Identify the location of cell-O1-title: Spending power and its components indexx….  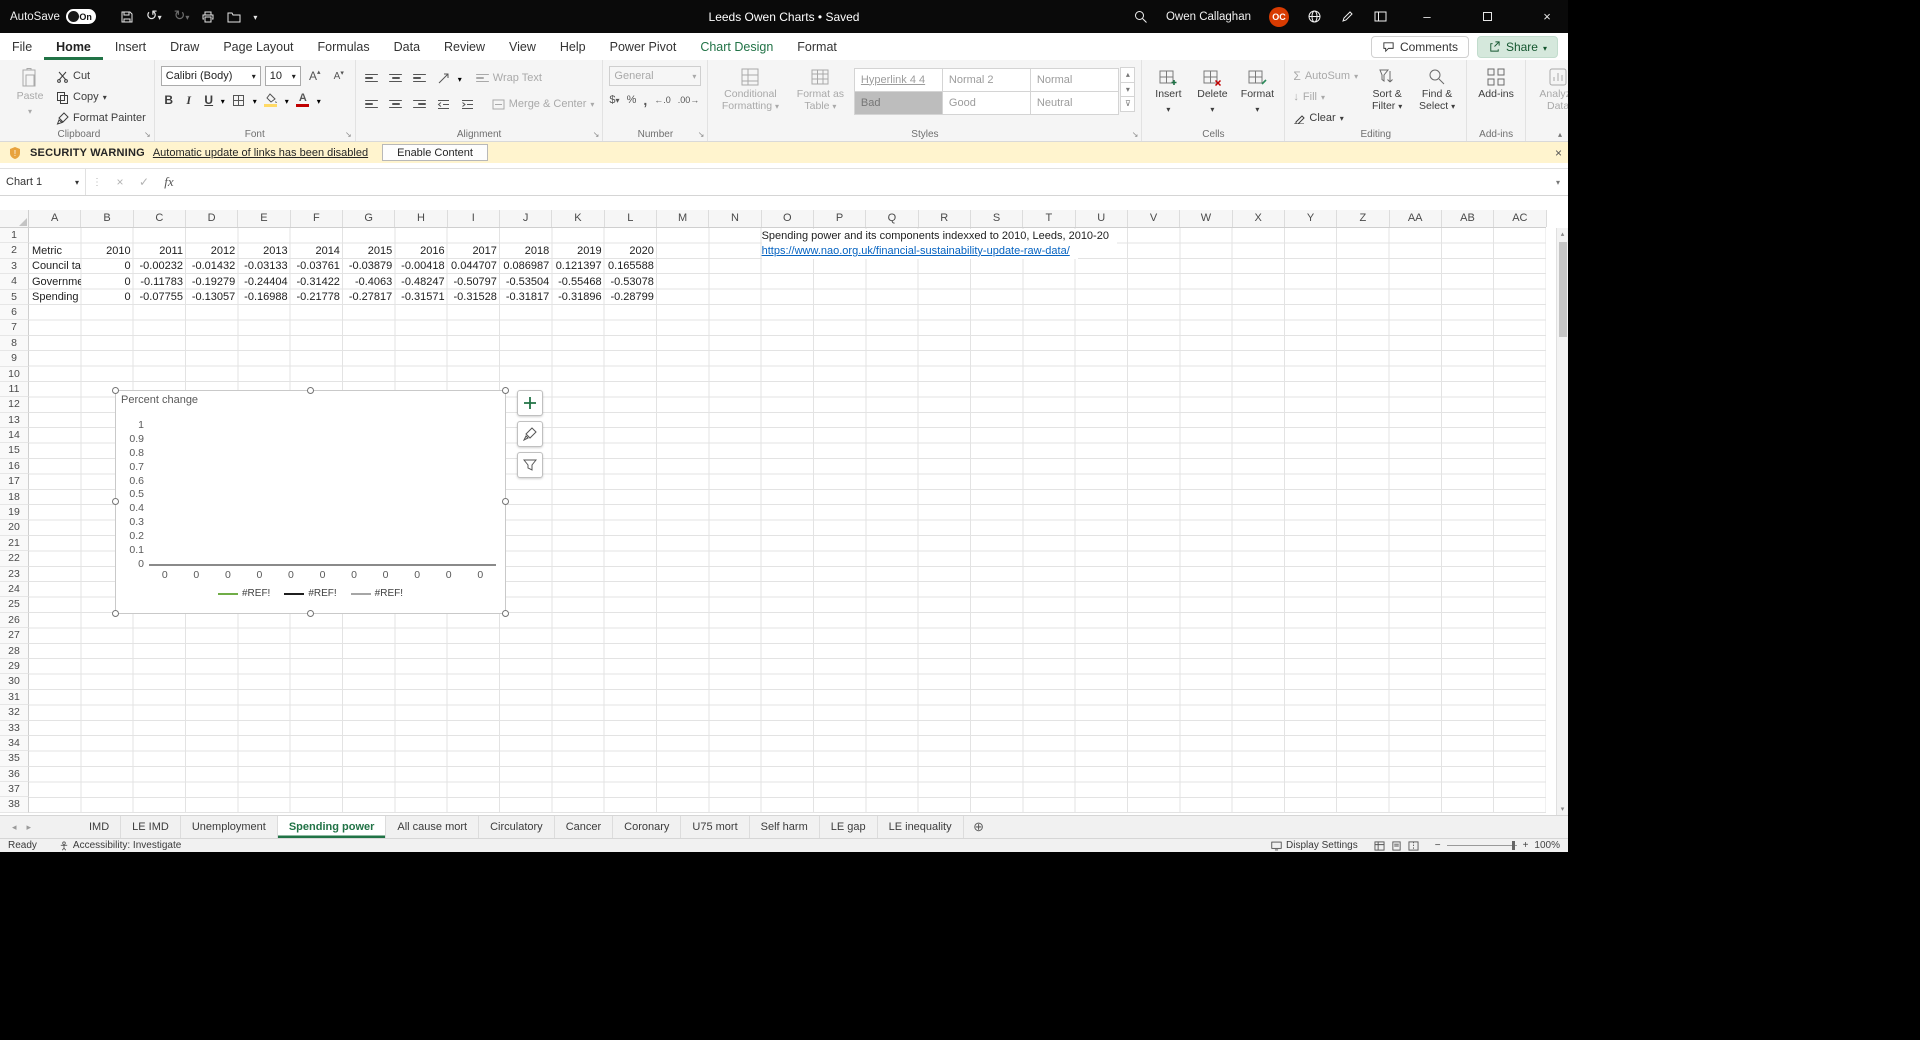
(939, 236).